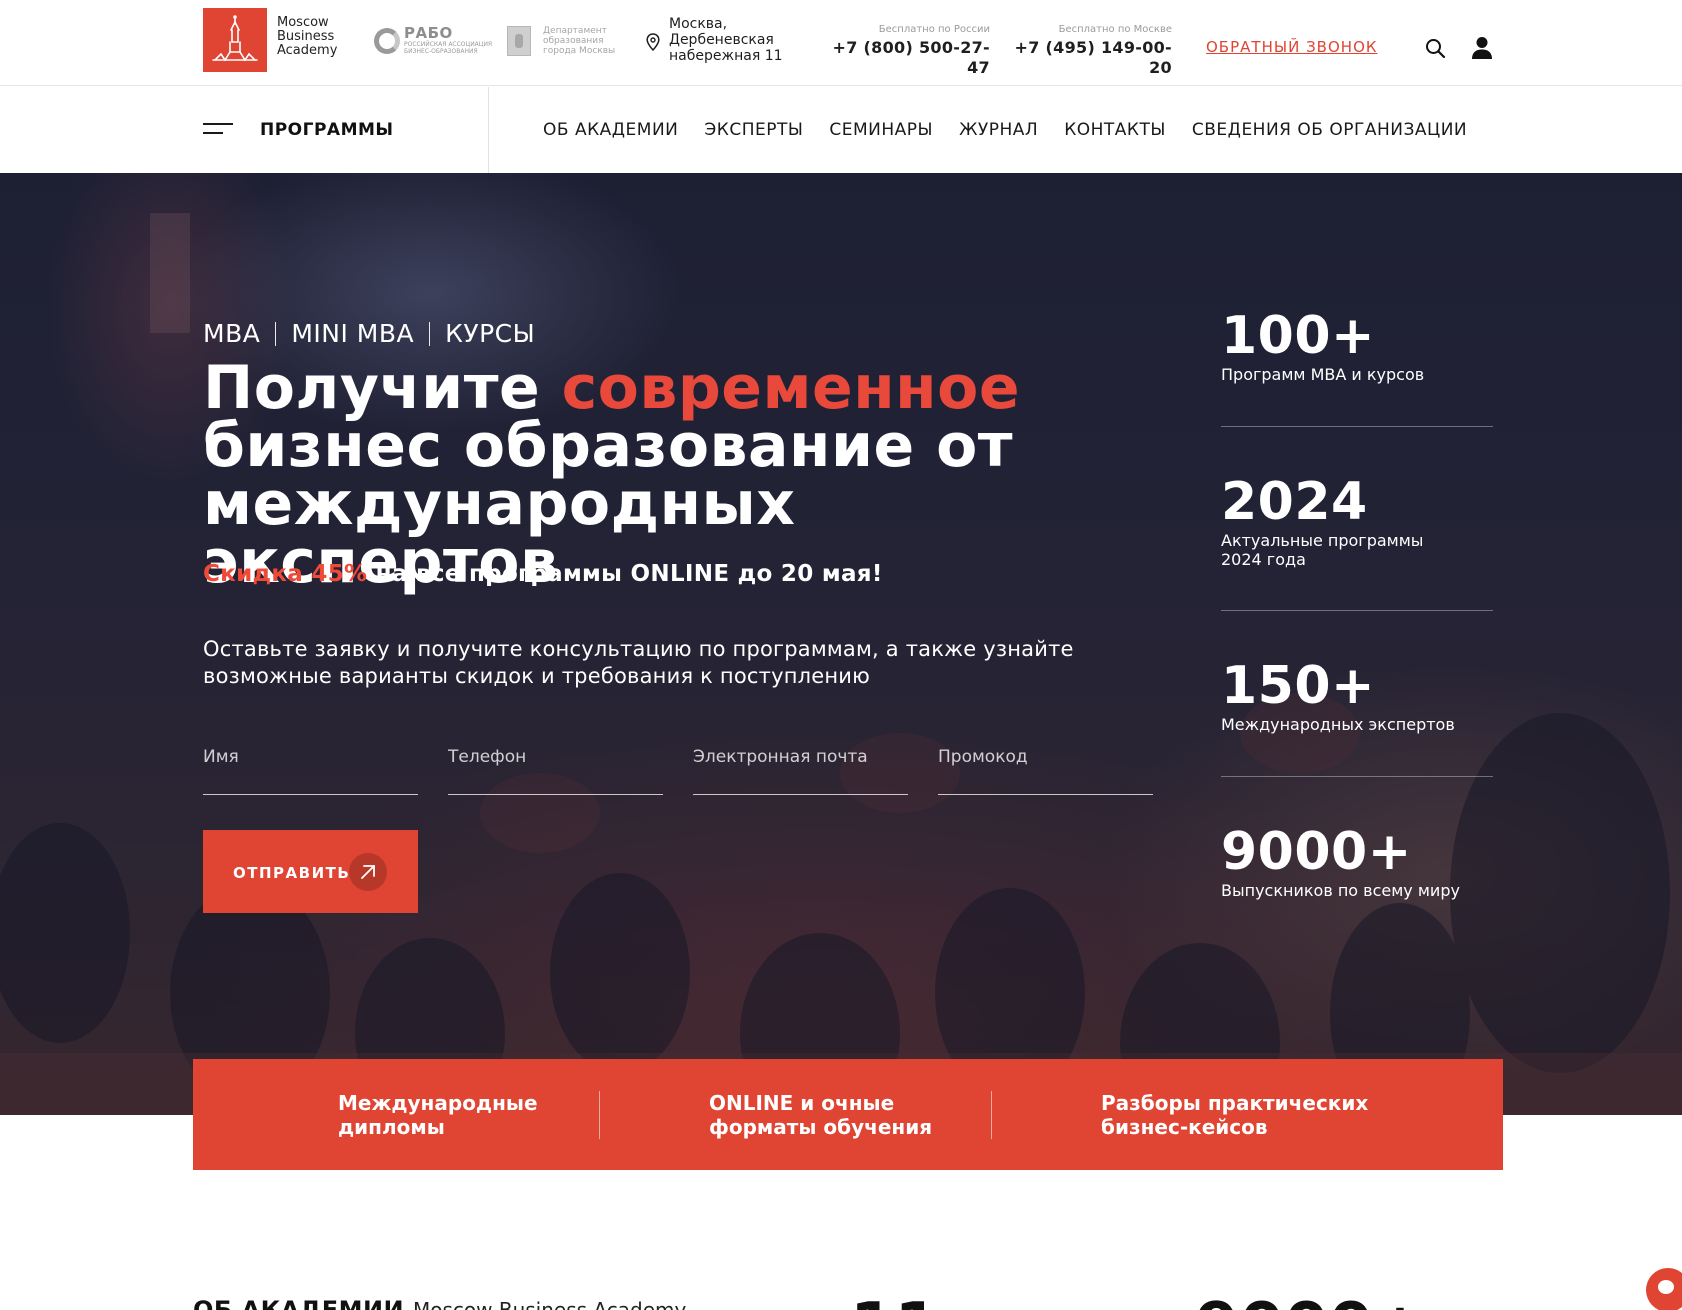 This screenshot has width=1682, height=1310. Describe the element at coordinates (1045, 753) in the screenshot. I see `promo-code-field` at that location.